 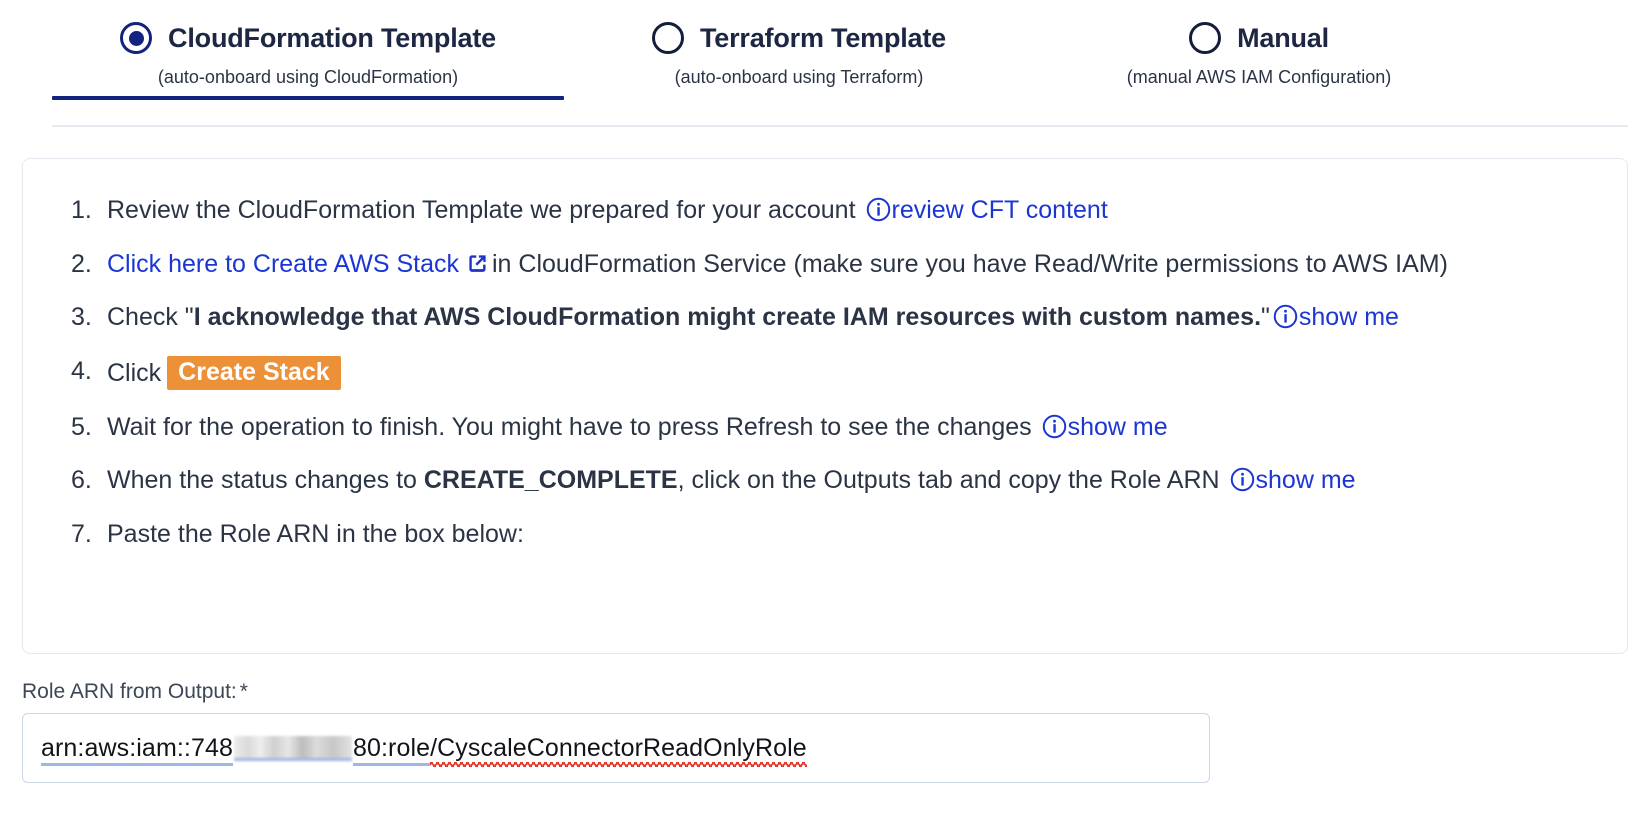 I want to click on step-3-number: 3., so click(x=81, y=317).